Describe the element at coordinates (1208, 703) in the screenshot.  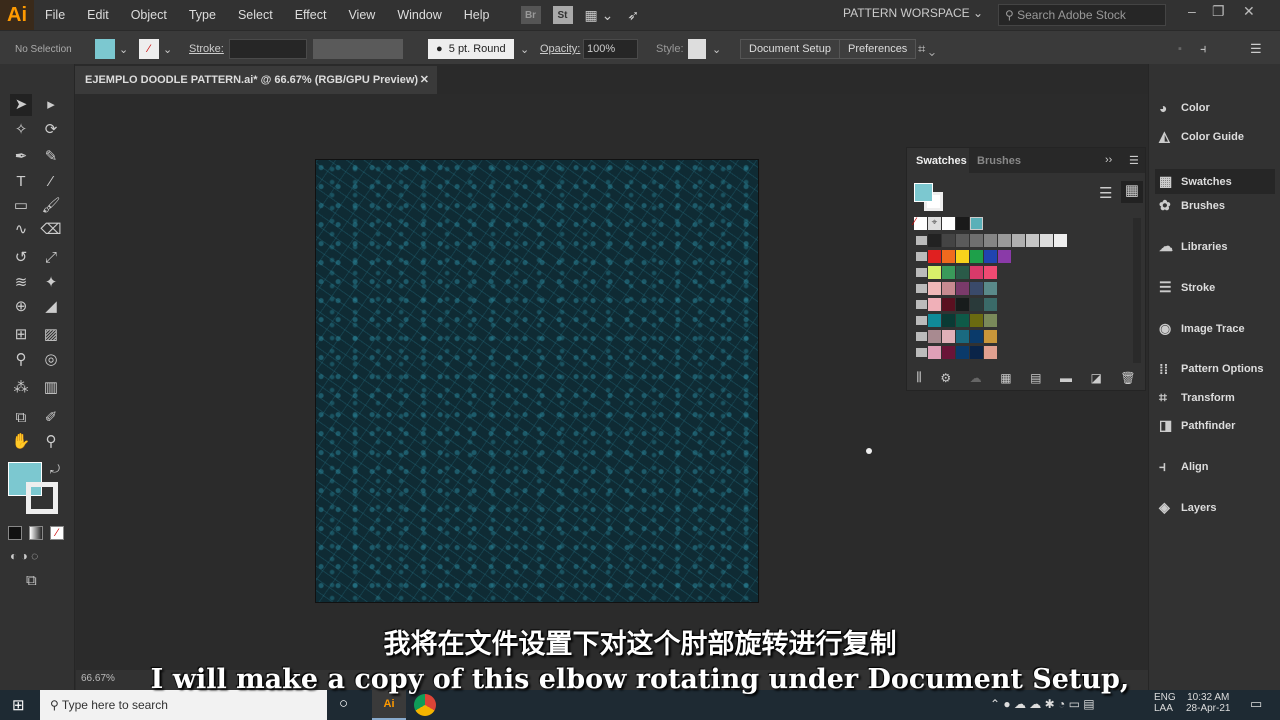
I see `clock: 10:32 AM 28-Apr-21` at that location.